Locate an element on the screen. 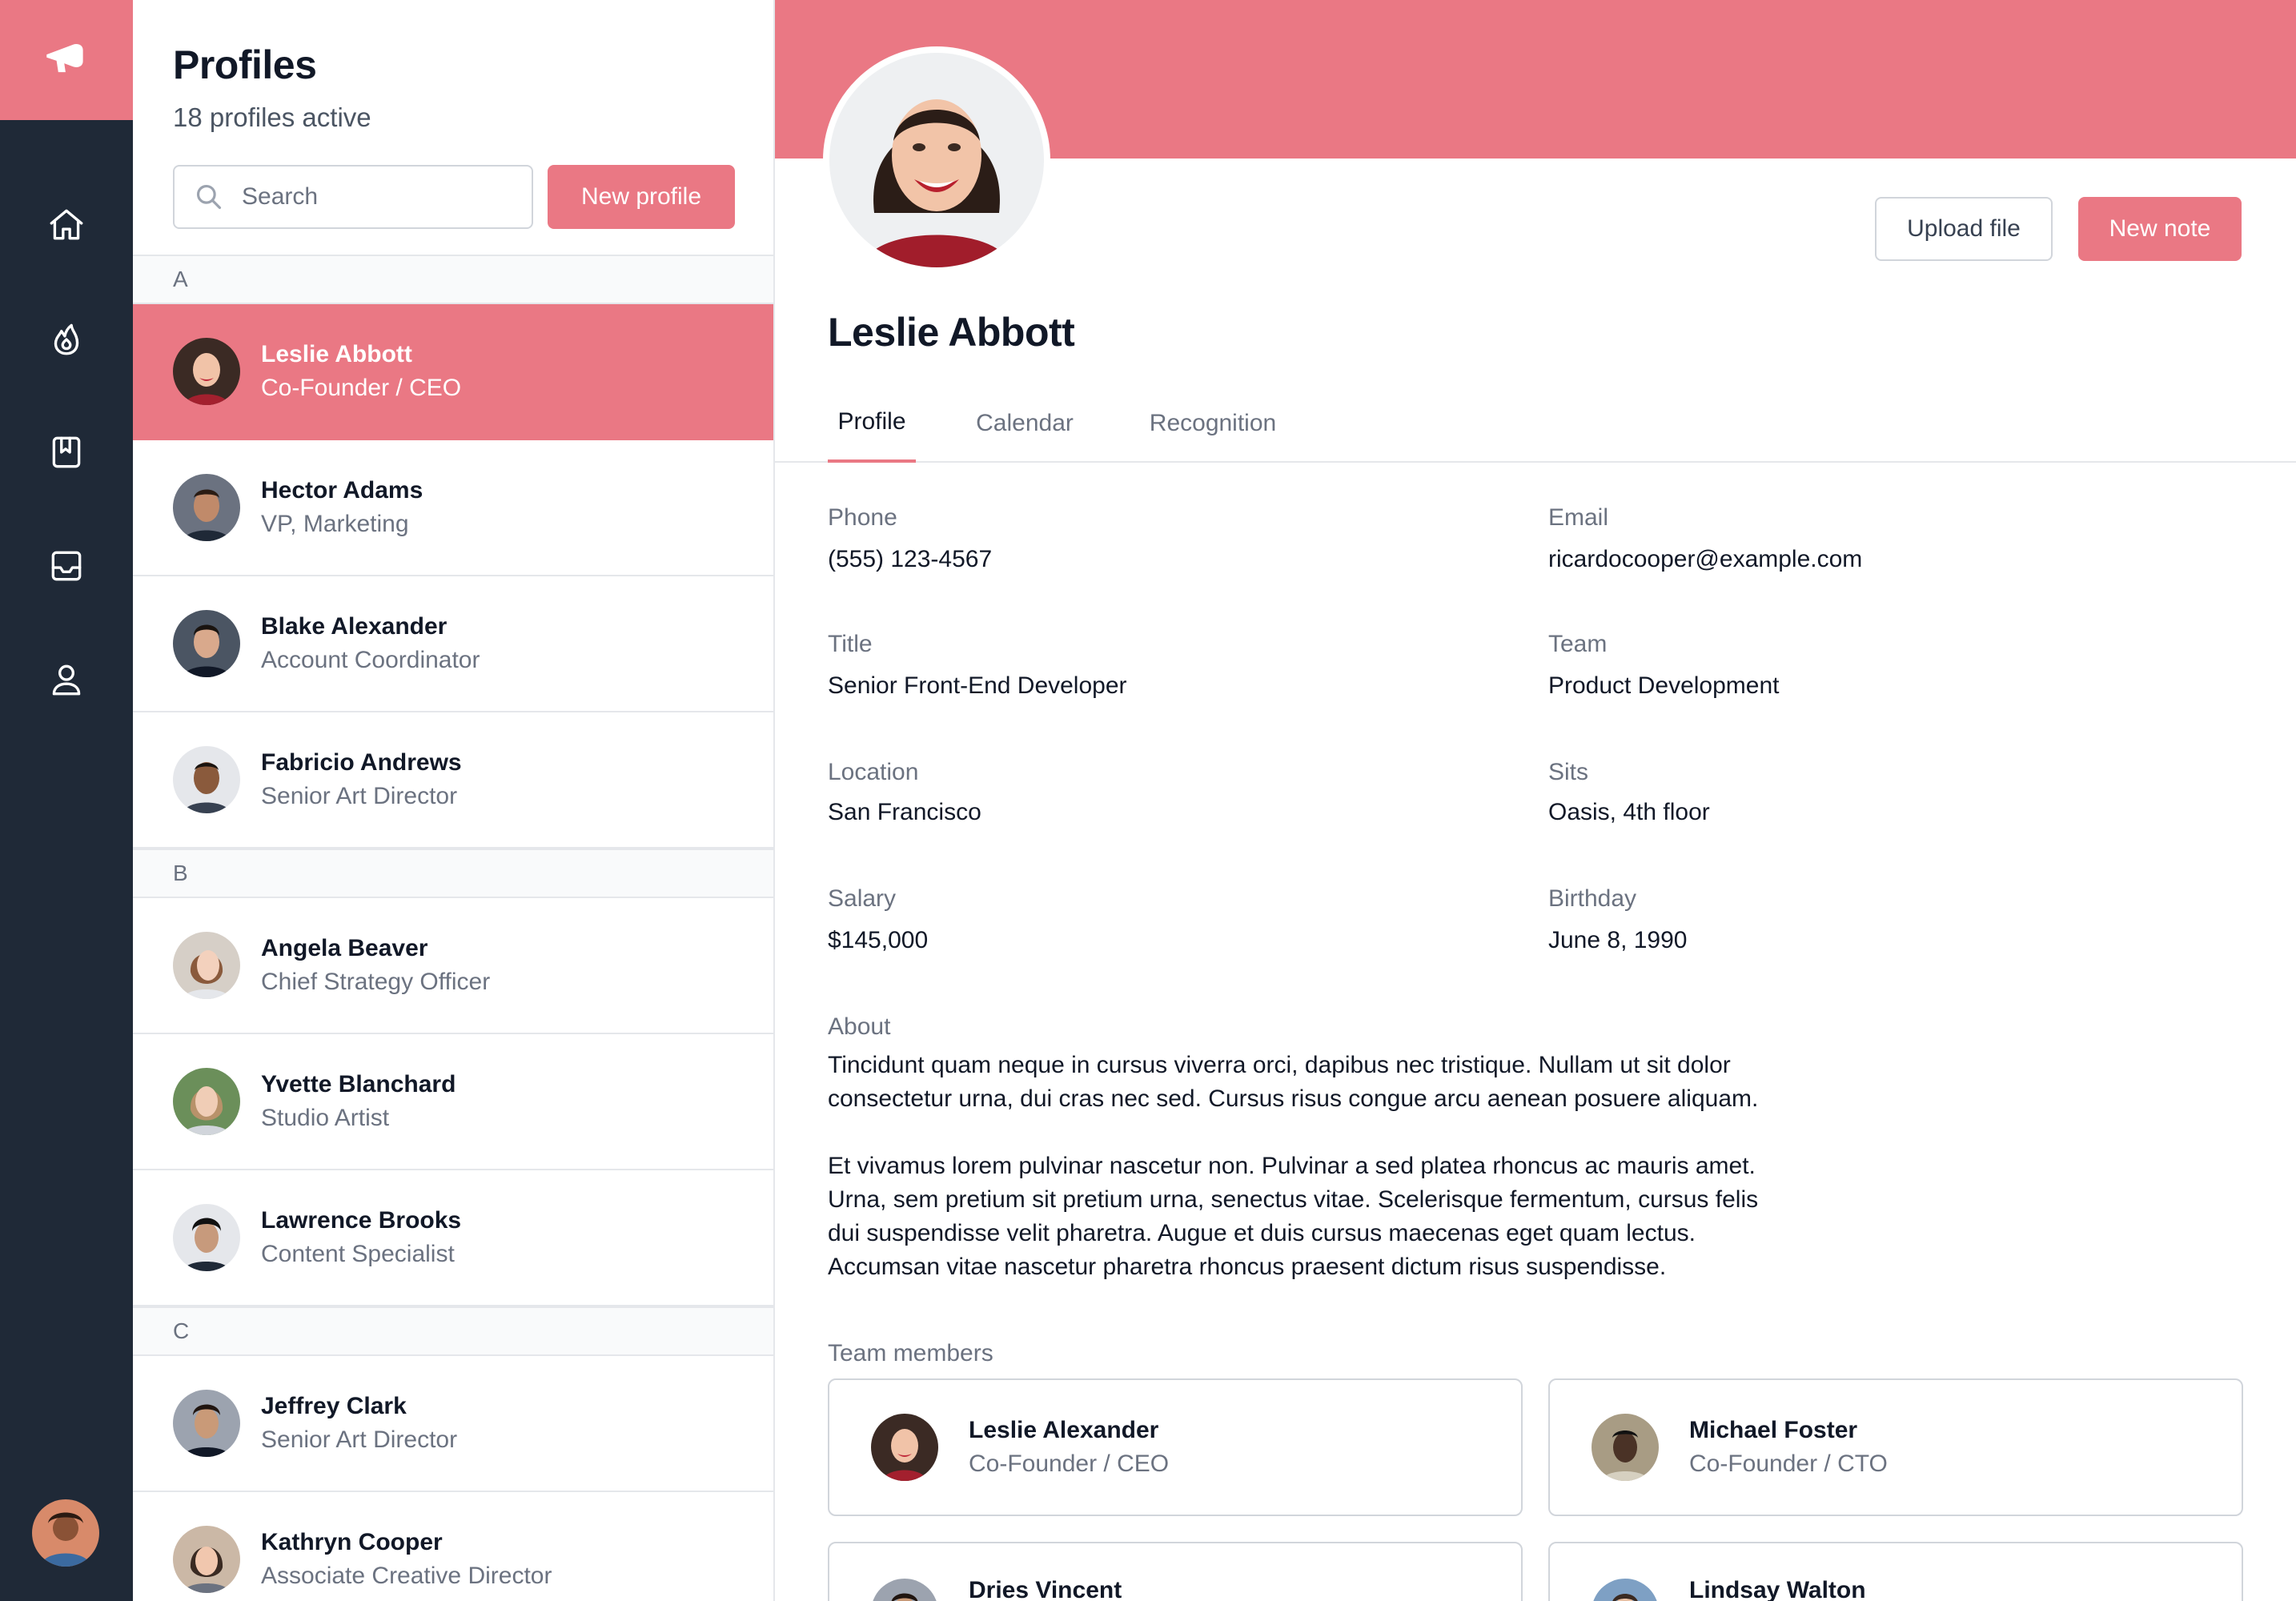 The width and height of the screenshot is (2296, 1601). profiles-count: 18 profiles active is located at coordinates (272, 117).